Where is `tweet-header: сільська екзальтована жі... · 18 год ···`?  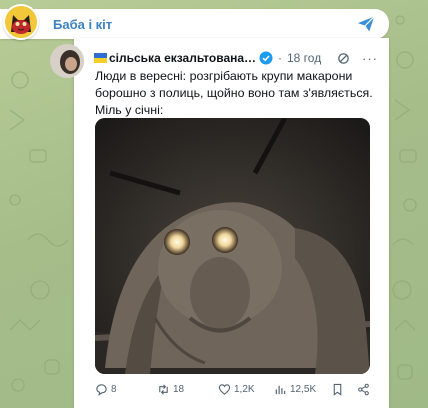 tweet-header: сільська екзальтована жі... · 18 год ··· is located at coordinates (239, 59).